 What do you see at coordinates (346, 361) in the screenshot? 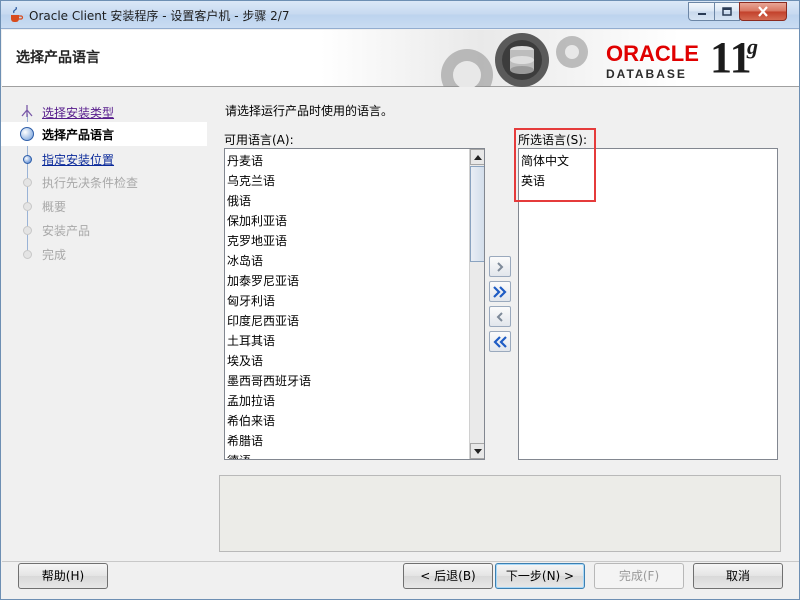
I see `list-item: 埃及语` at bounding box center [346, 361].